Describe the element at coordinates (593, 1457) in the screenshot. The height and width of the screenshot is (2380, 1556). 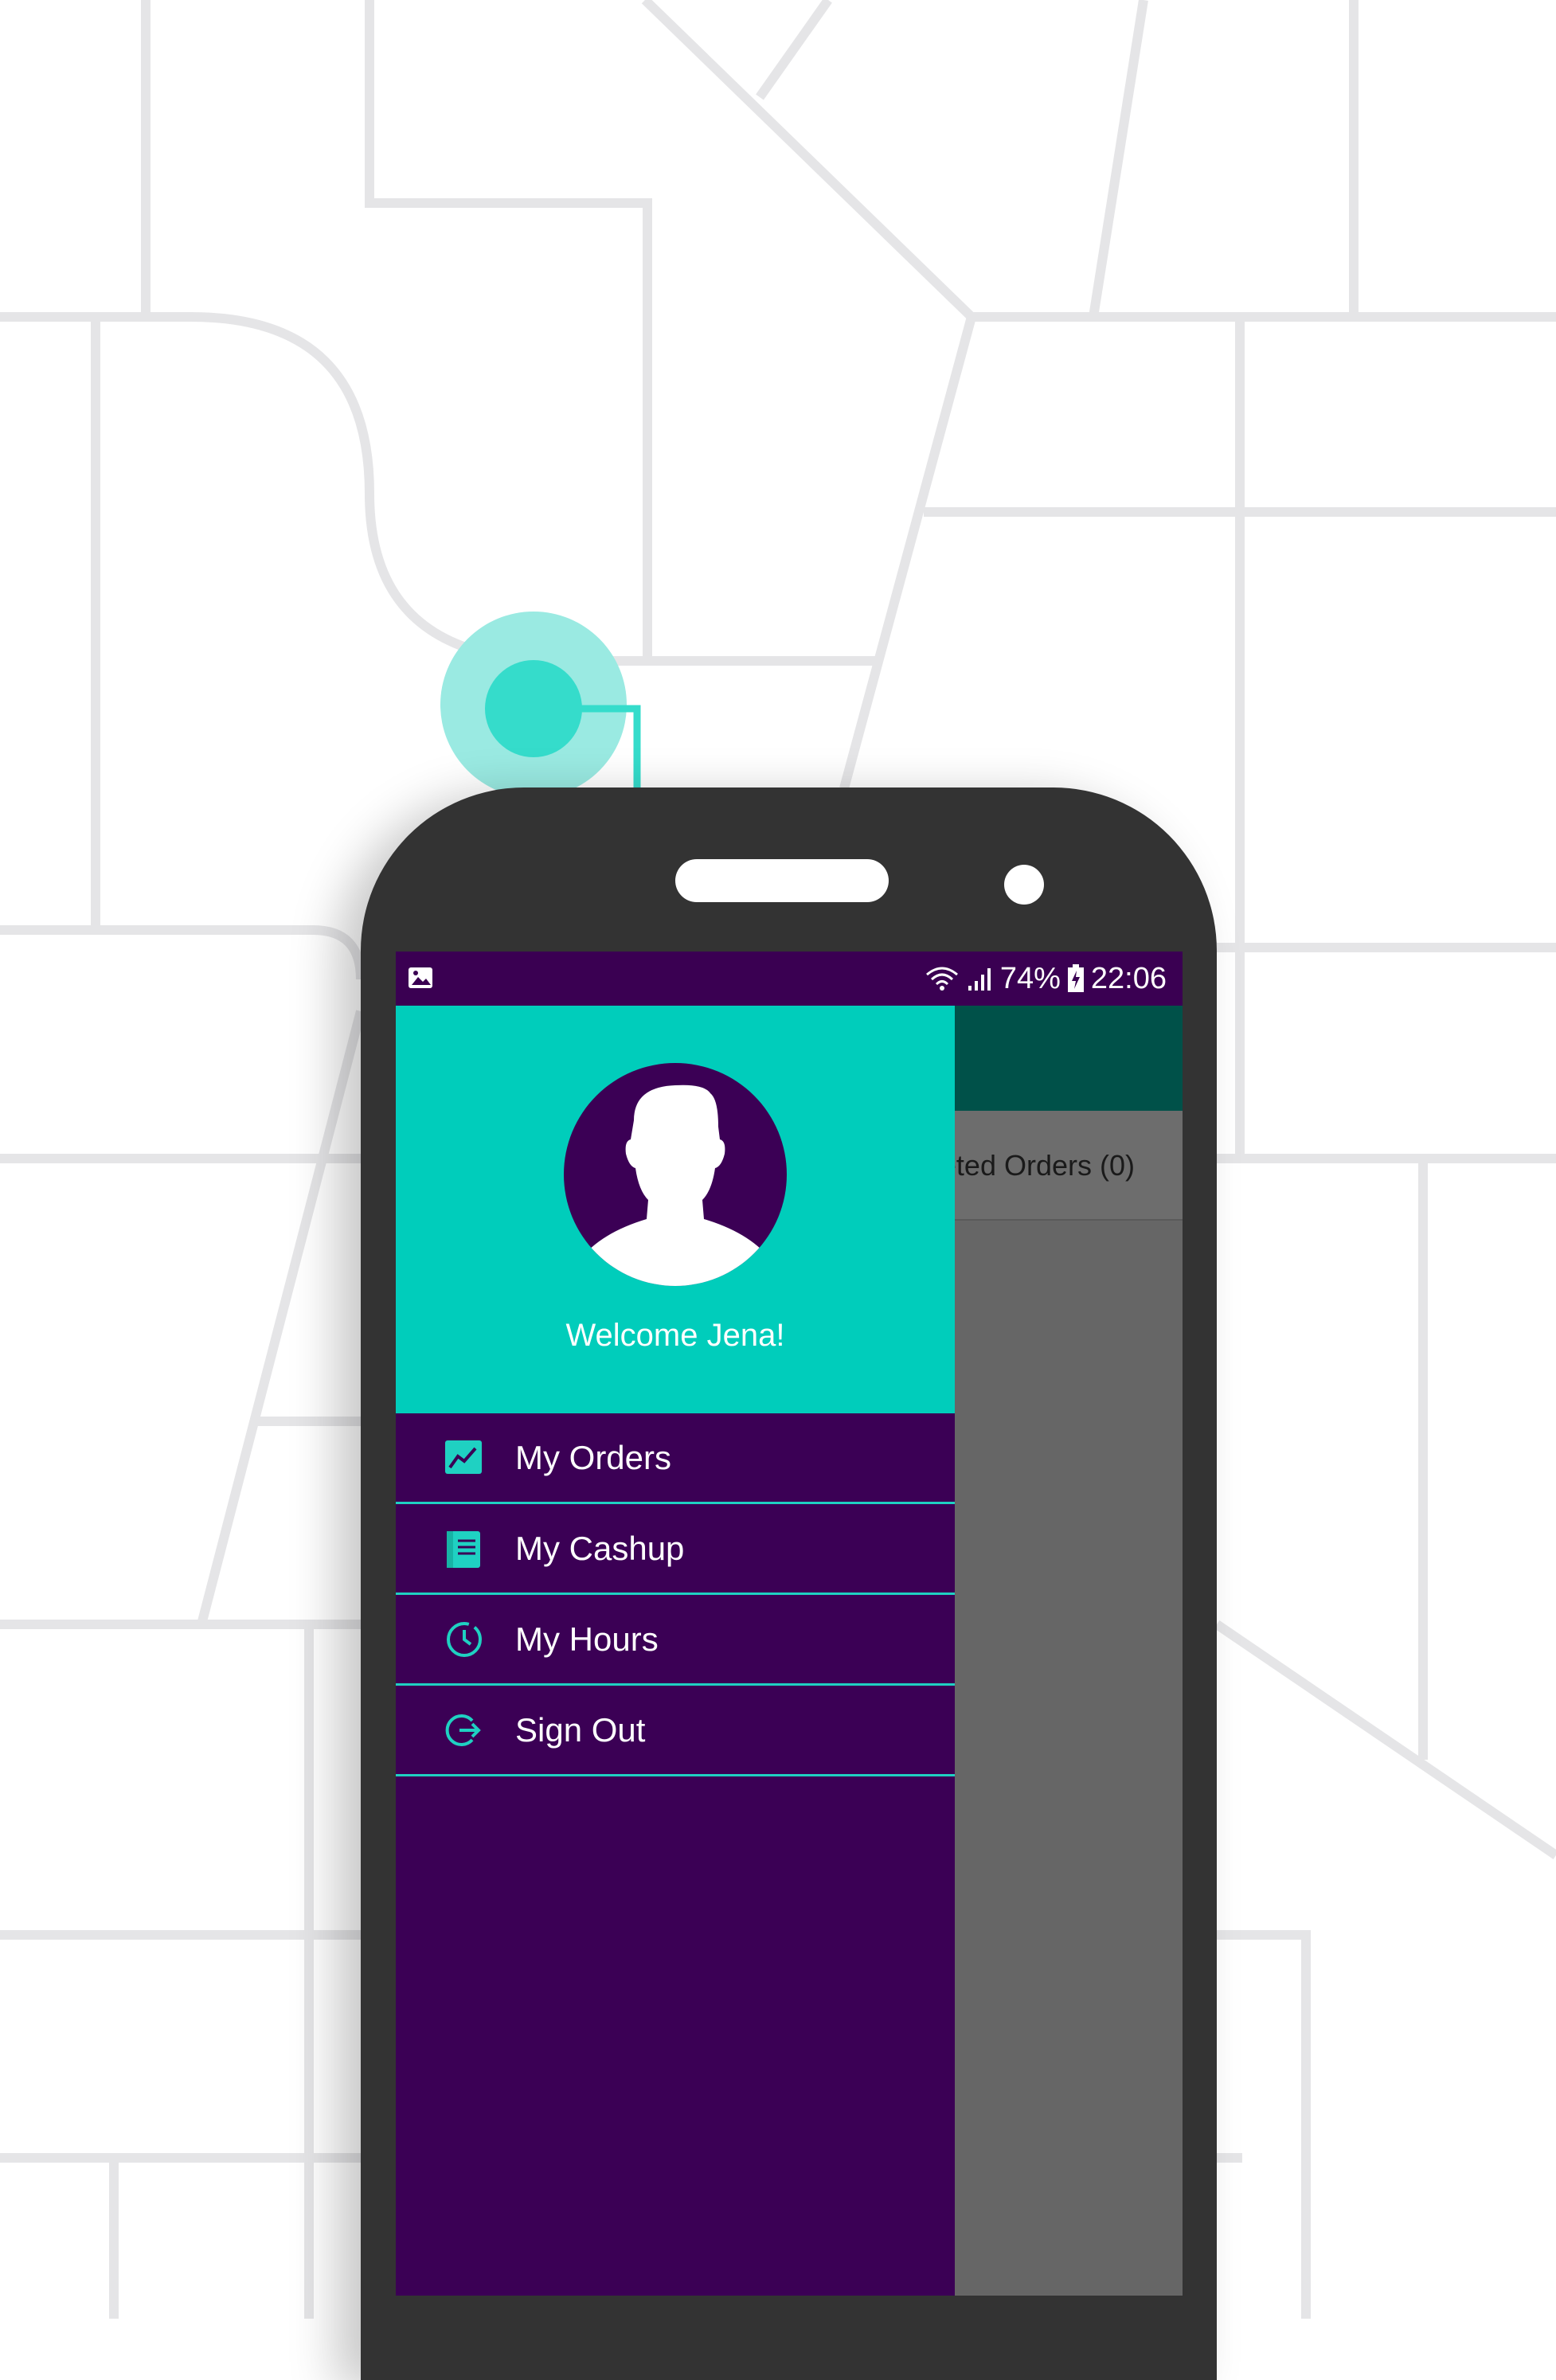
I see `menu-item-label: My Orders` at that location.